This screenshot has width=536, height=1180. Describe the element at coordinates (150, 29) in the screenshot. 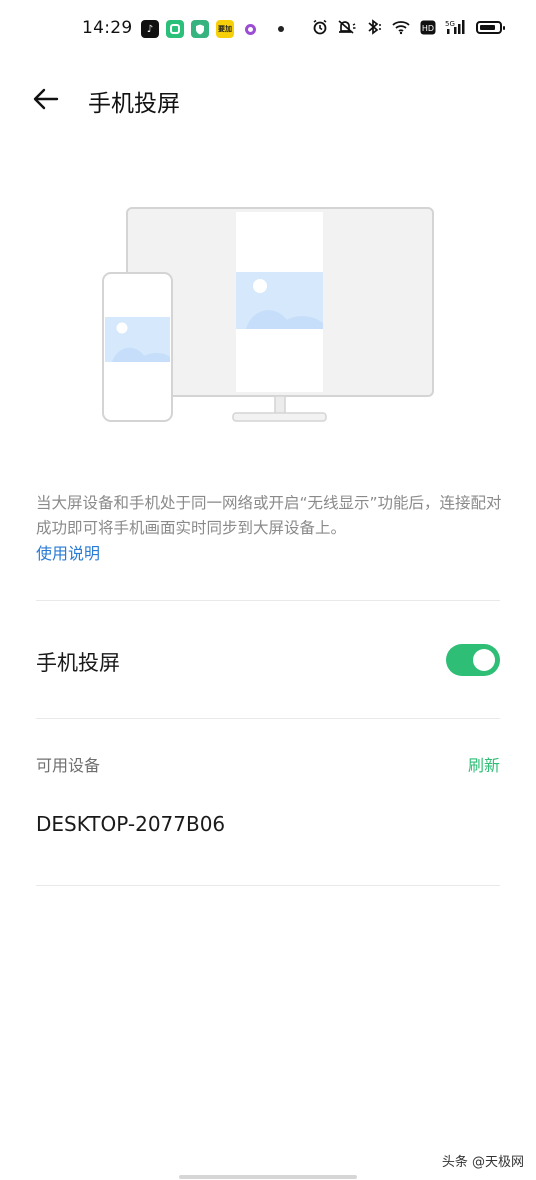

I see `tiktok-icon: ♪` at that location.